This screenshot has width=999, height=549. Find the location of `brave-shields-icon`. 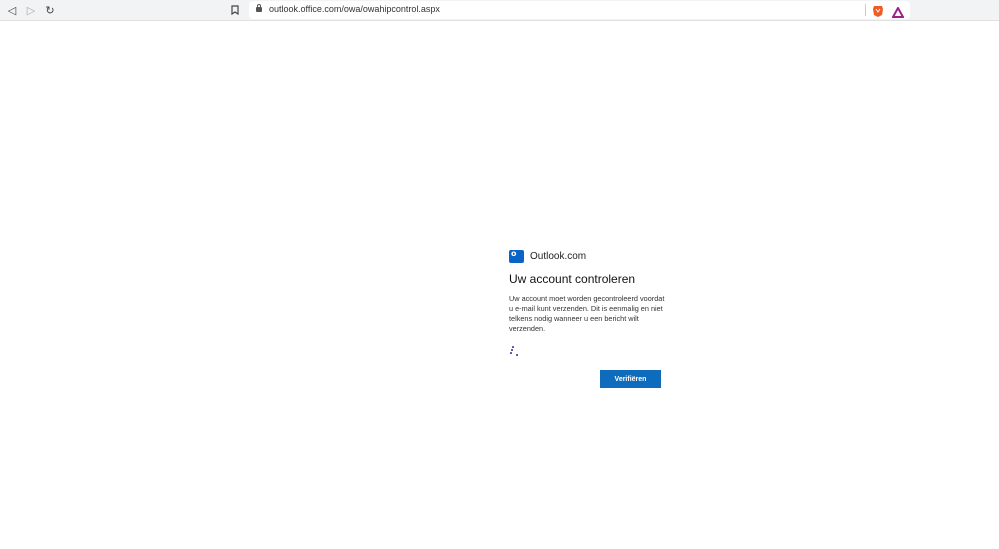

brave-shields-icon is located at coordinates (878, 12).